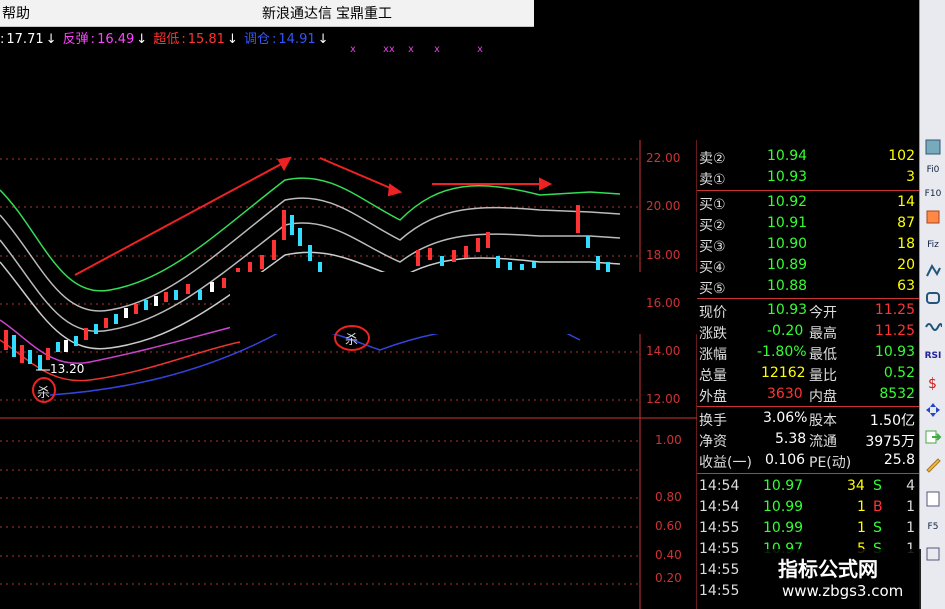 The height and width of the screenshot is (609, 945). I want to click on order-row-buy3: 买③ 10.90 18, so click(808, 245).